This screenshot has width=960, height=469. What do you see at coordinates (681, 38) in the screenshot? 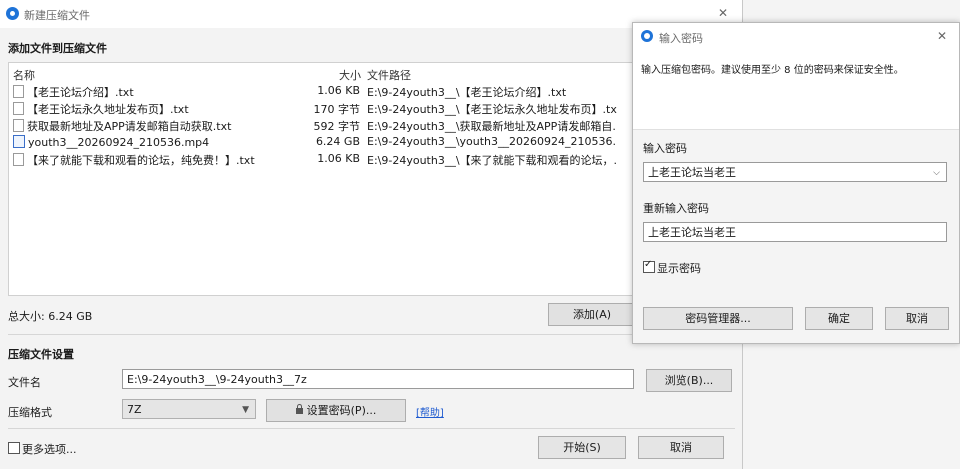
I see `dialog-title: 输入密码` at bounding box center [681, 38].